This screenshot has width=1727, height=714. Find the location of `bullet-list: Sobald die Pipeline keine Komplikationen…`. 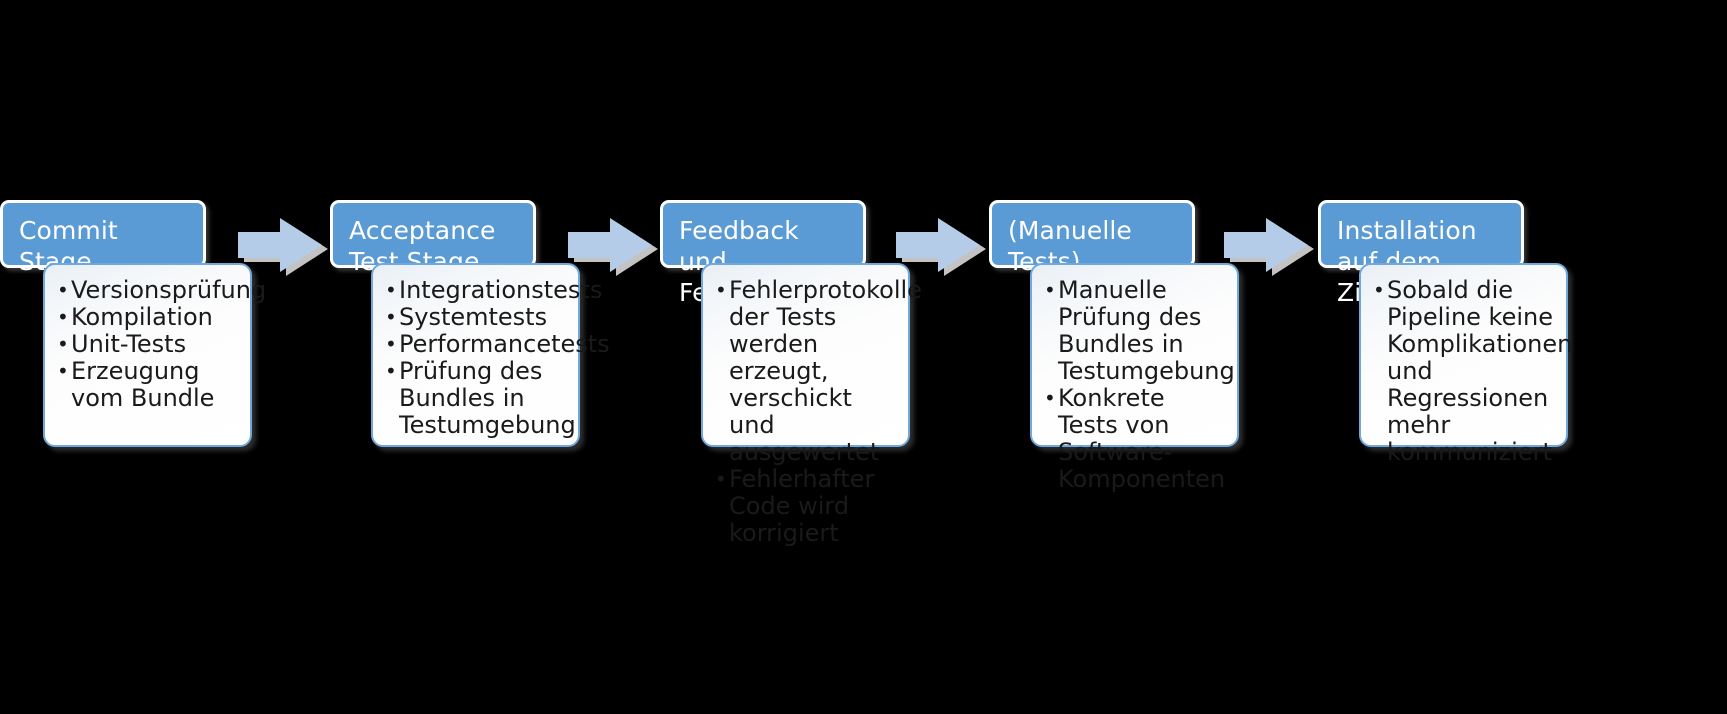

bullet-list: Sobald die Pipeline keine Komplikationen… is located at coordinates (1472, 371).